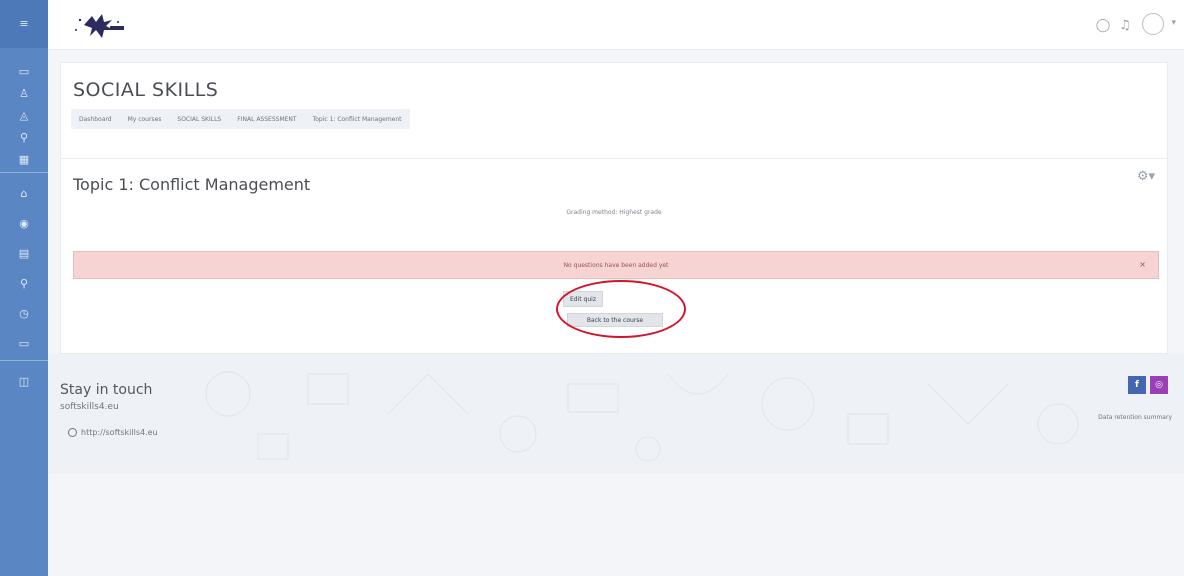  What do you see at coordinates (1159, 385) in the screenshot?
I see `instagram-icon: ◎` at bounding box center [1159, 385].